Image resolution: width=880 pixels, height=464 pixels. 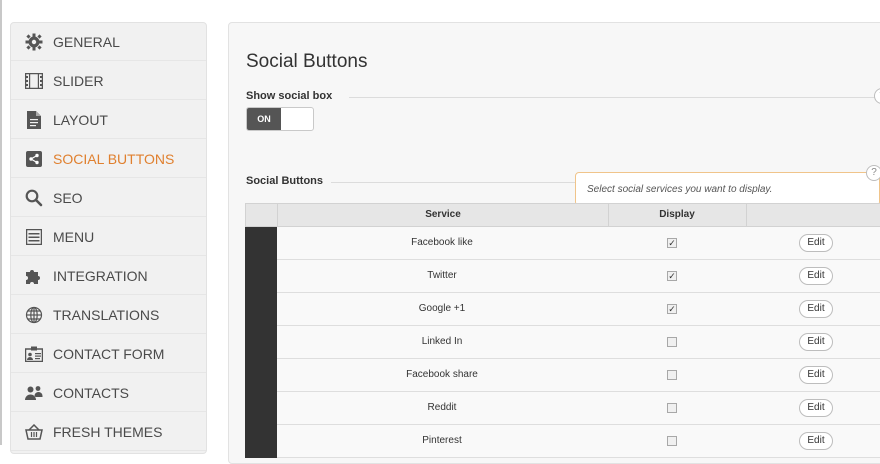 I want to click on sidebar-item-social-buttons: SOCIAL BUTTONS, so click(x=108, y=159).